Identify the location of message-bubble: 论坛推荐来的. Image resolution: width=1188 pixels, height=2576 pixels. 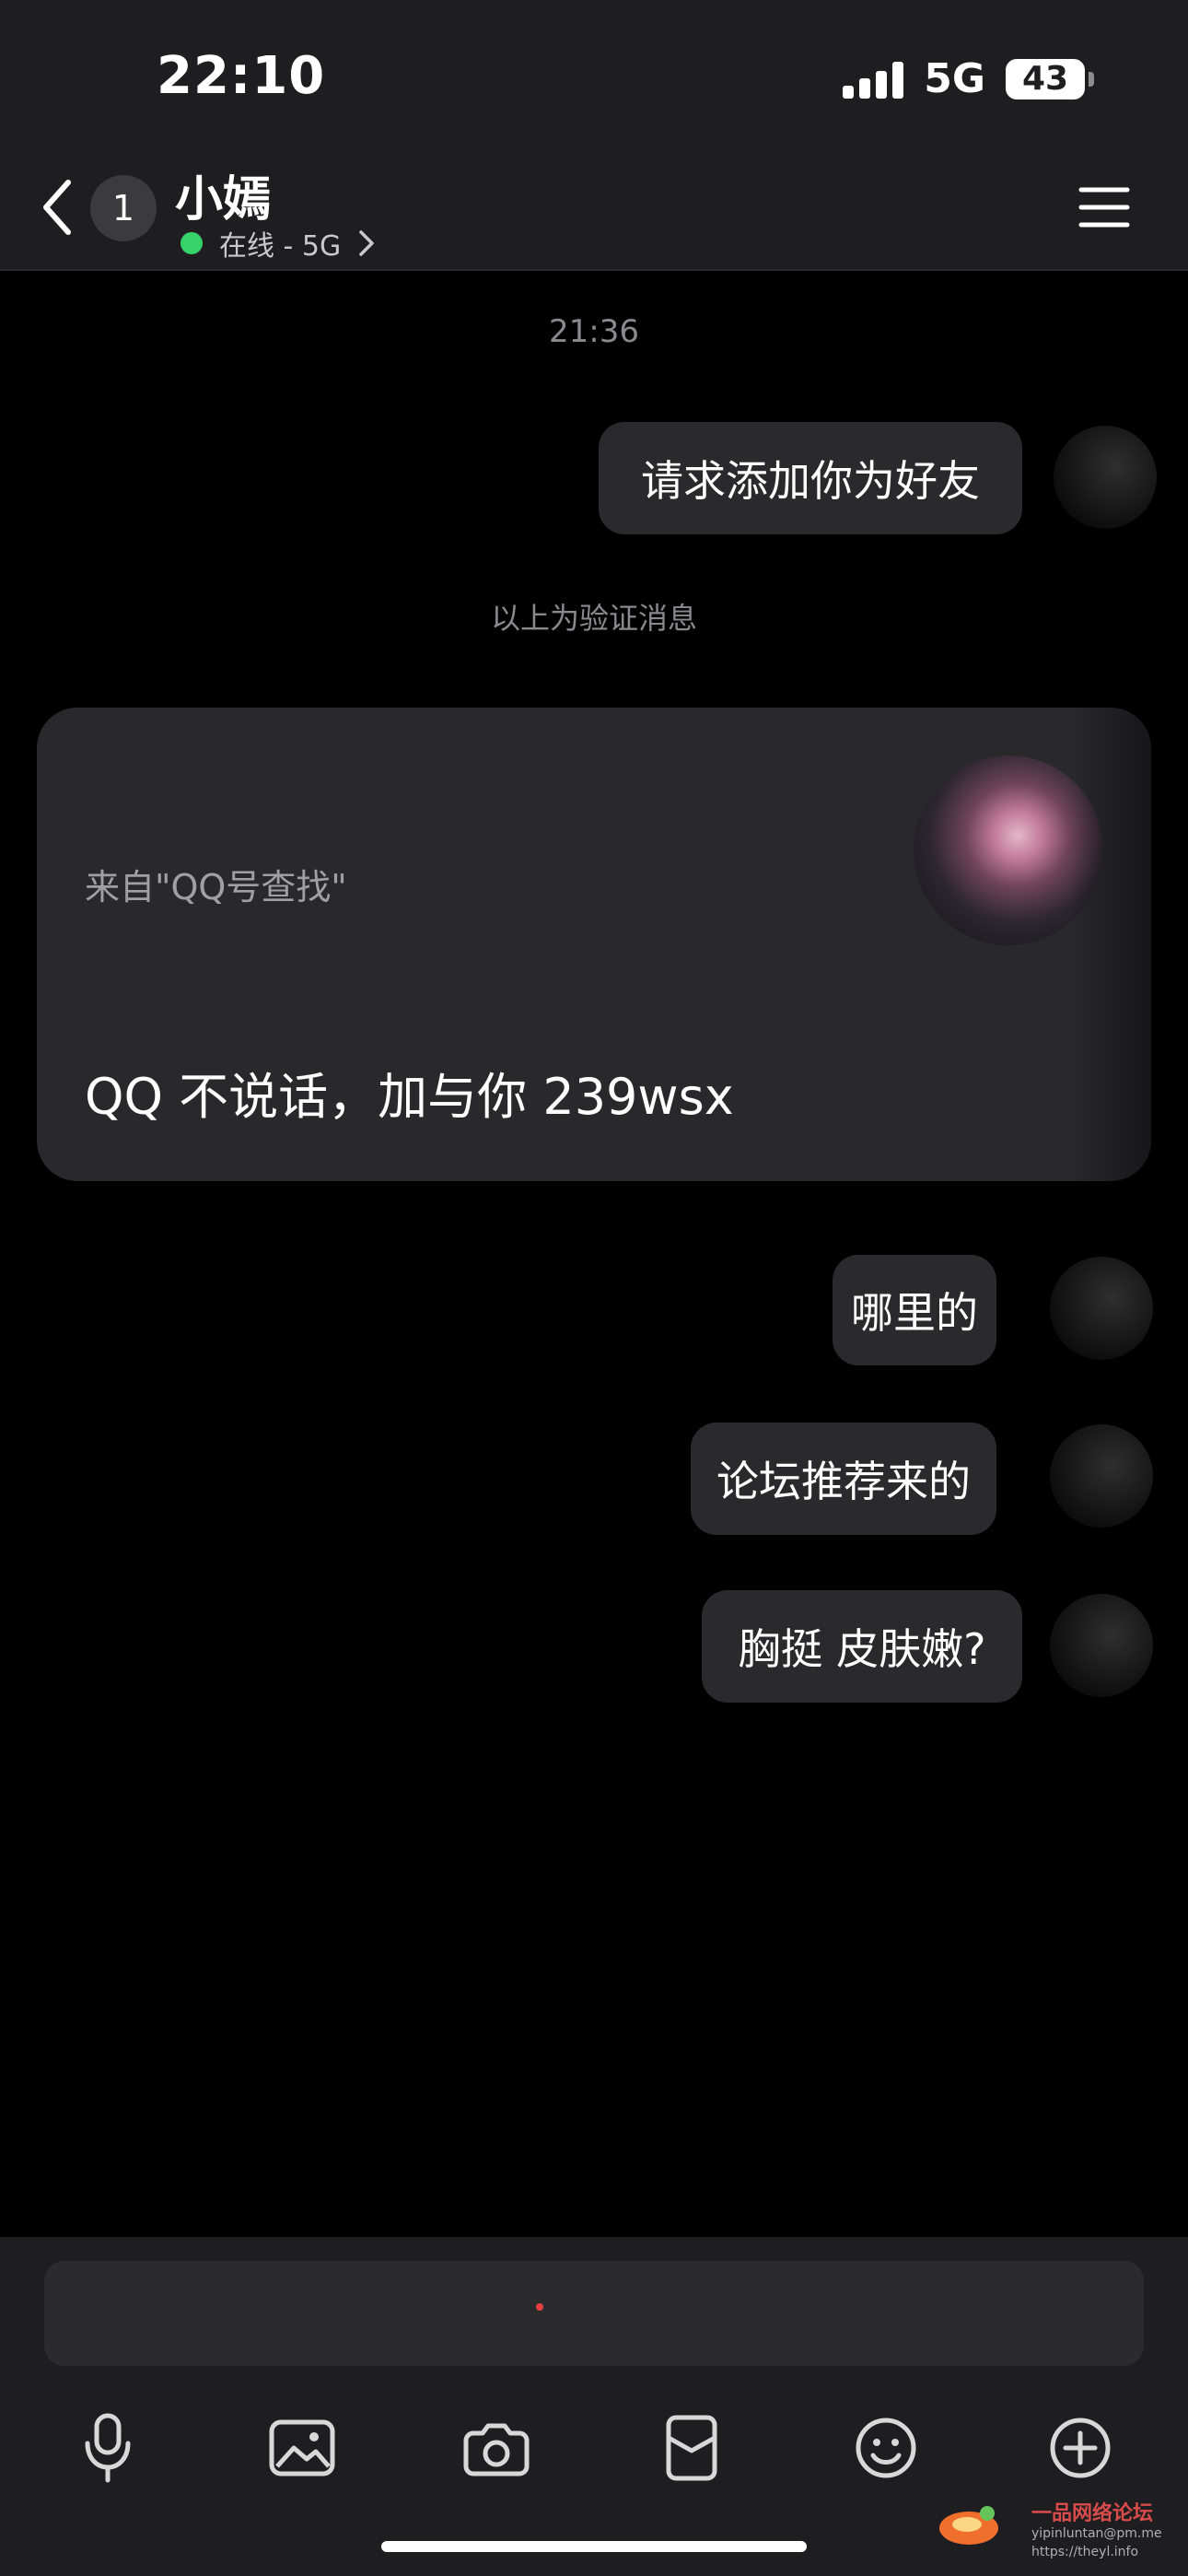
(843, 1479).